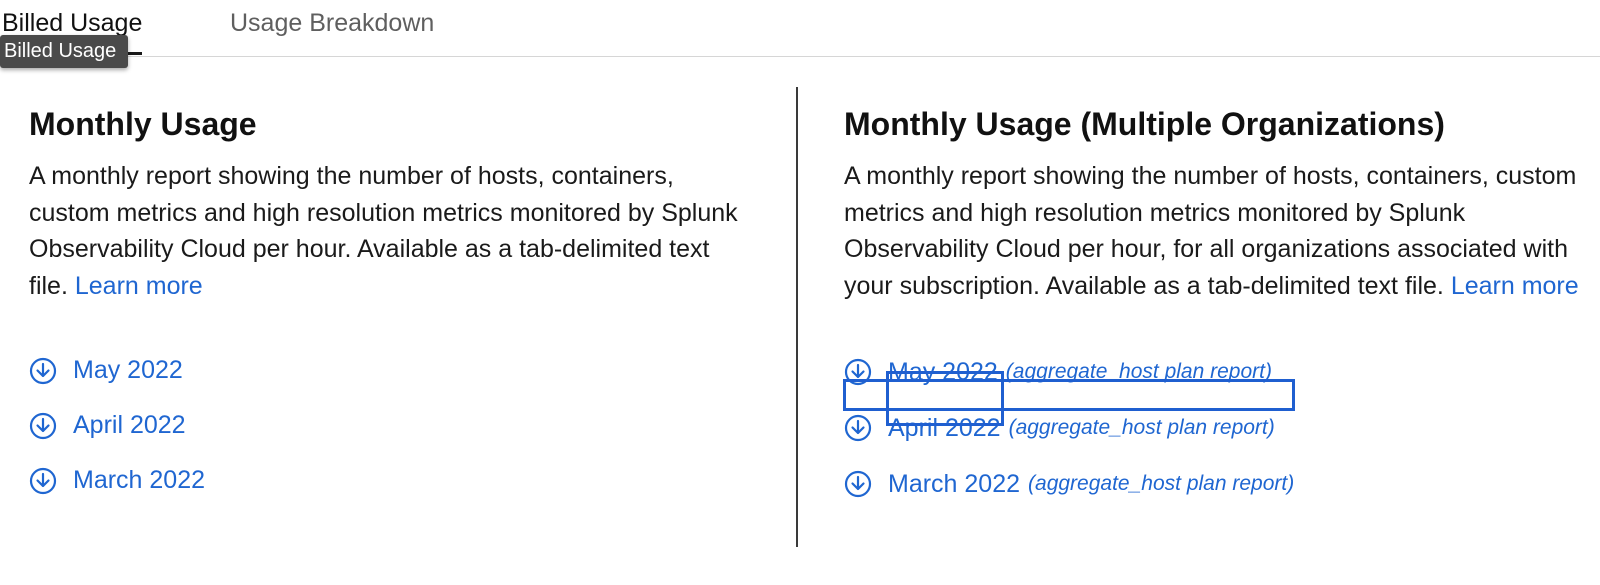 Image resolution: width=1600 pixels, height=585 pixels. I want to click on column-divider, so click(797, 317).